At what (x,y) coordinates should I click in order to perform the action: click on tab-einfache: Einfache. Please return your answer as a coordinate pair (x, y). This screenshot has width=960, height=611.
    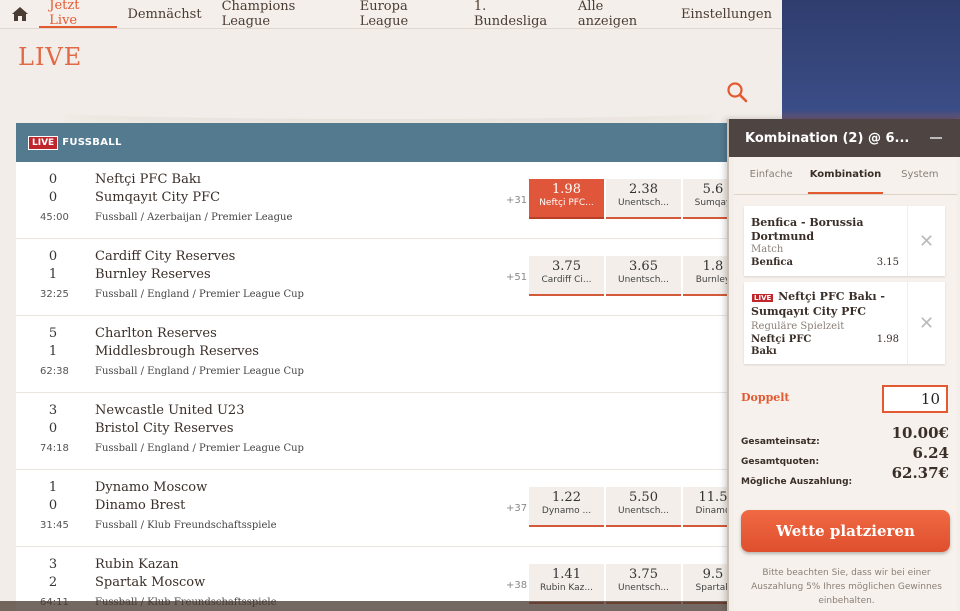
    Looking at the image, I should click on (771, 175).